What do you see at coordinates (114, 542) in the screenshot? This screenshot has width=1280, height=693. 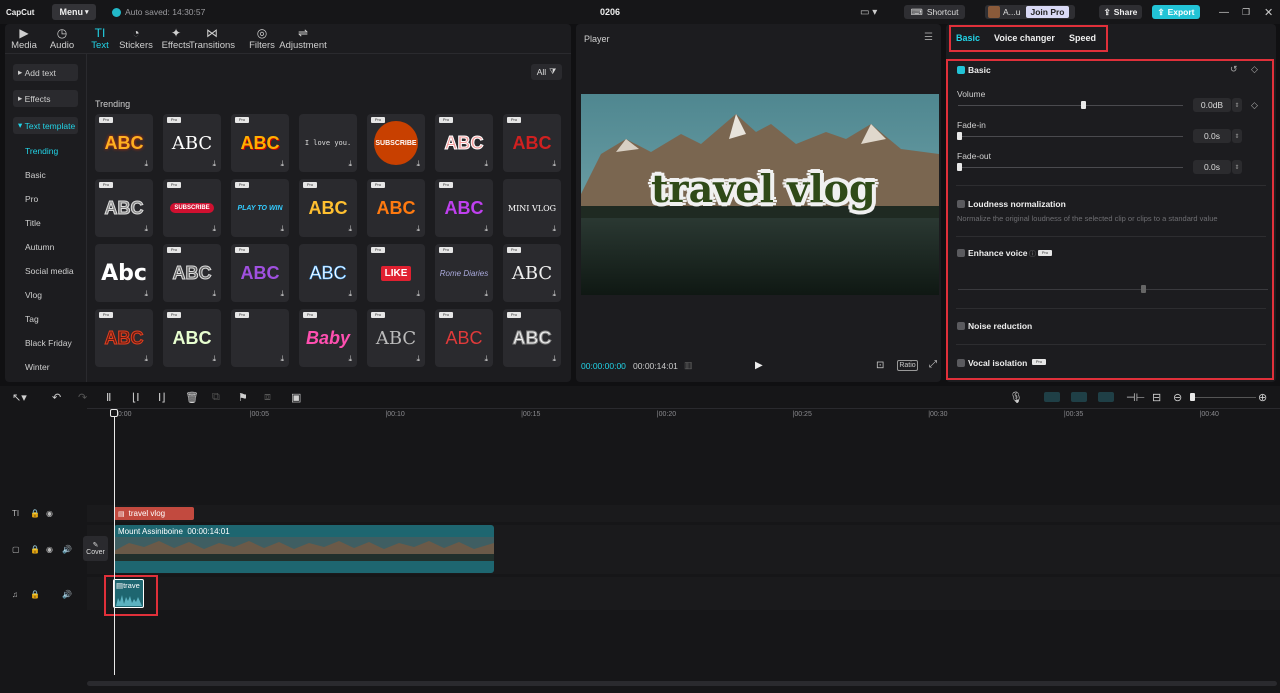 I see `playhead` at bounding box center [114, 542].